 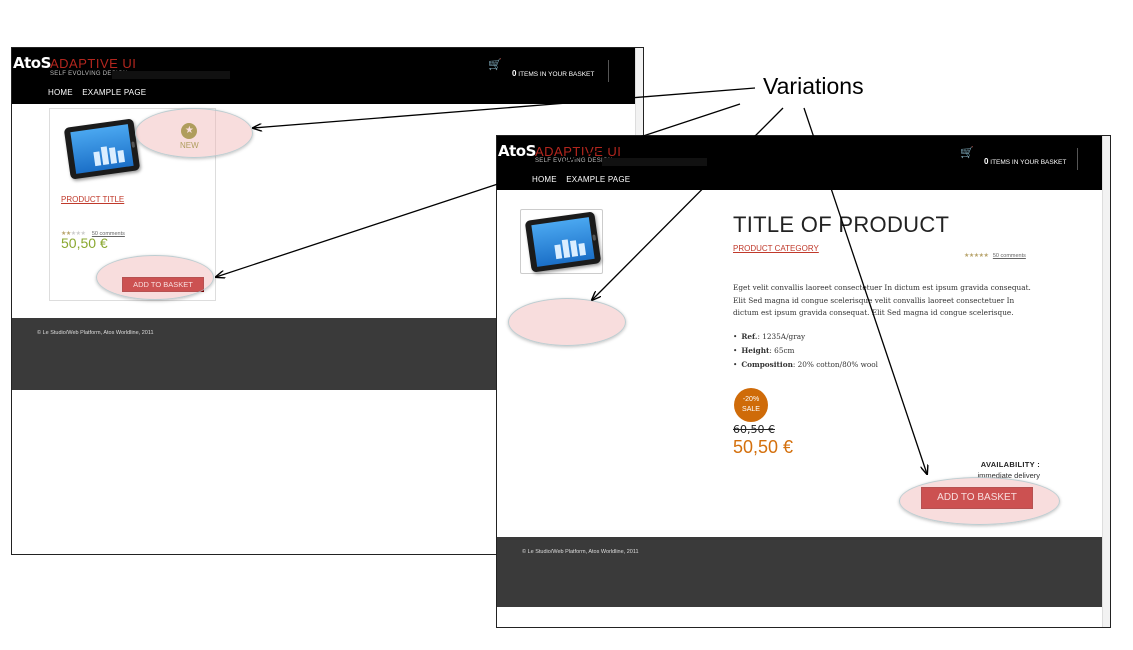 I want to click on variation-highlight-detail-button, so click(x=979, y=501).